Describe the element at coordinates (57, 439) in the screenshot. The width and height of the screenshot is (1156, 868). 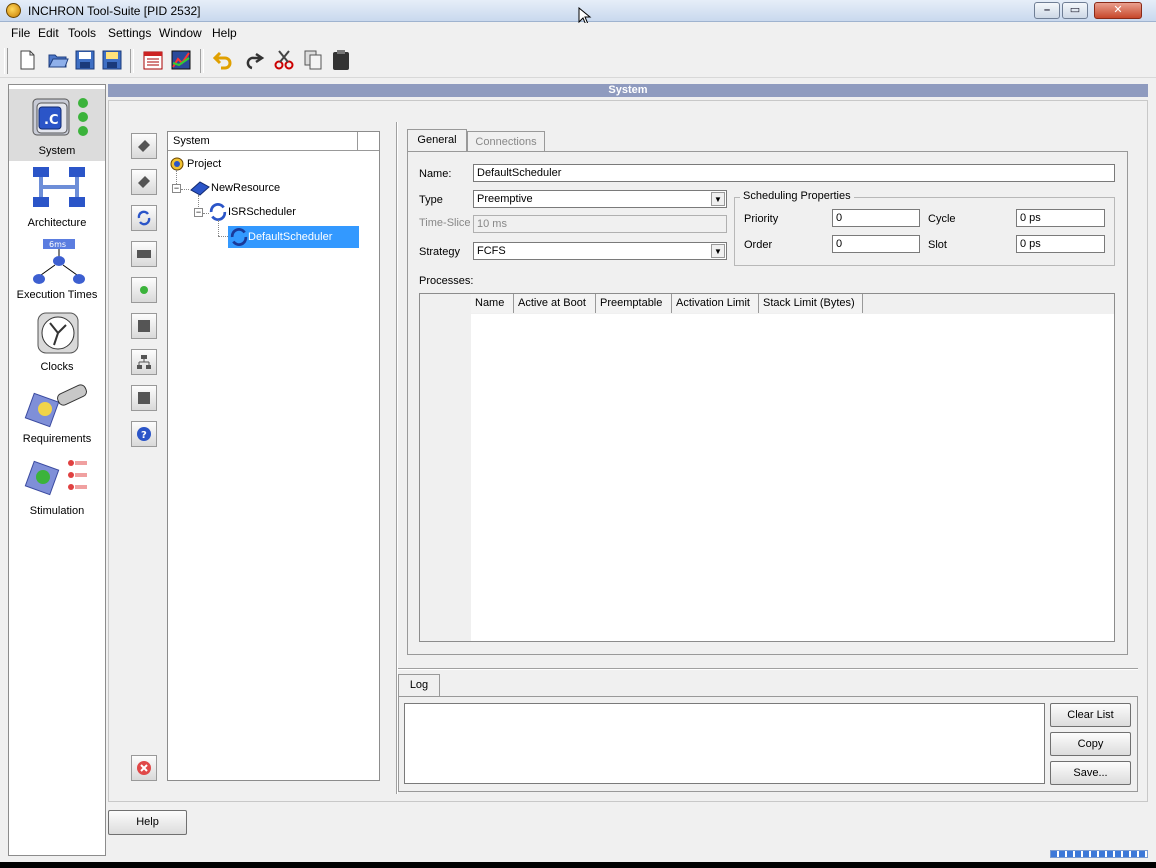
I see `nav-requirements-label: Requirements` at that location.